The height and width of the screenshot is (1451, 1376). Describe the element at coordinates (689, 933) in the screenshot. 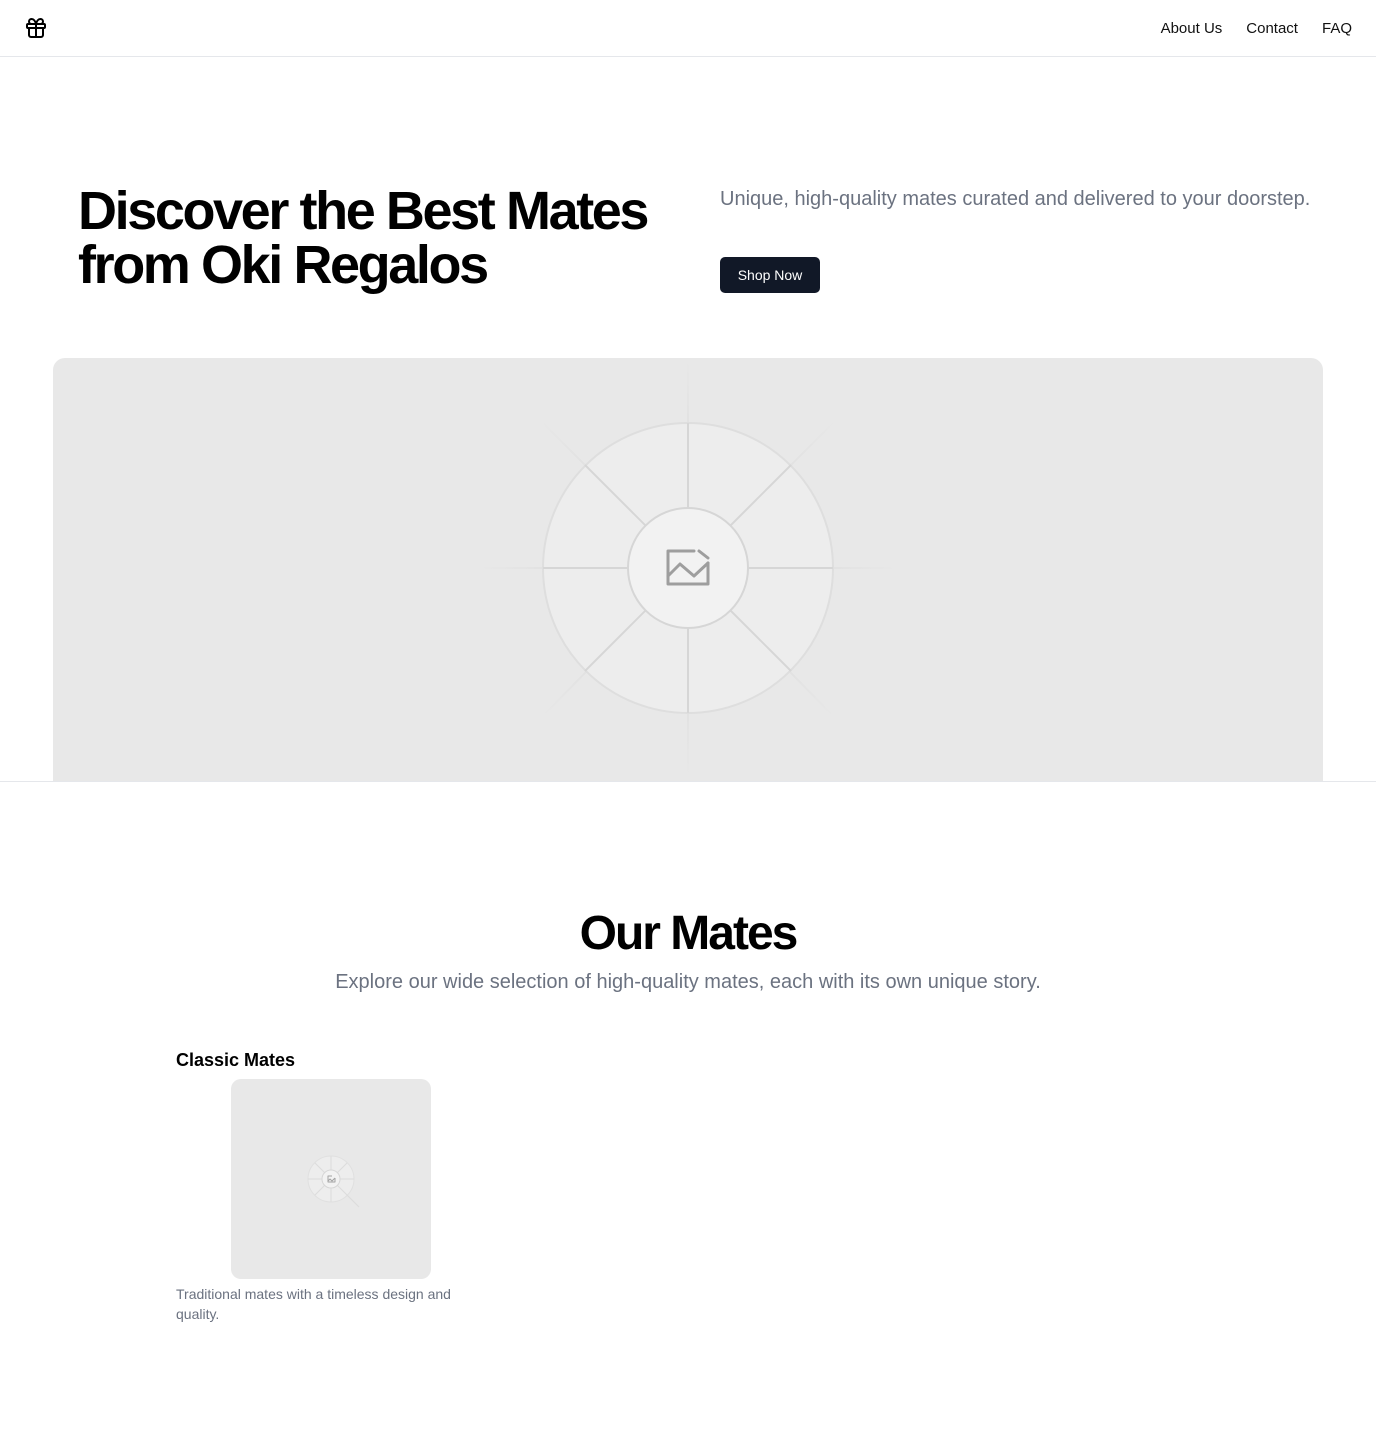

I see `our-mates-title: Our Mates` at that location.